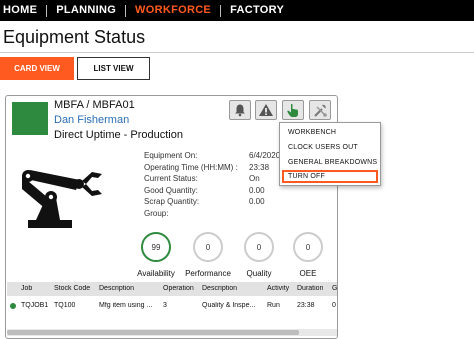 This screenshot has width=474, height=339. What do you see at coordinates (330, 132) in the screenshot?
I see `menu-item-workbench: WORKBENCH` at bounding box center [330, 132].